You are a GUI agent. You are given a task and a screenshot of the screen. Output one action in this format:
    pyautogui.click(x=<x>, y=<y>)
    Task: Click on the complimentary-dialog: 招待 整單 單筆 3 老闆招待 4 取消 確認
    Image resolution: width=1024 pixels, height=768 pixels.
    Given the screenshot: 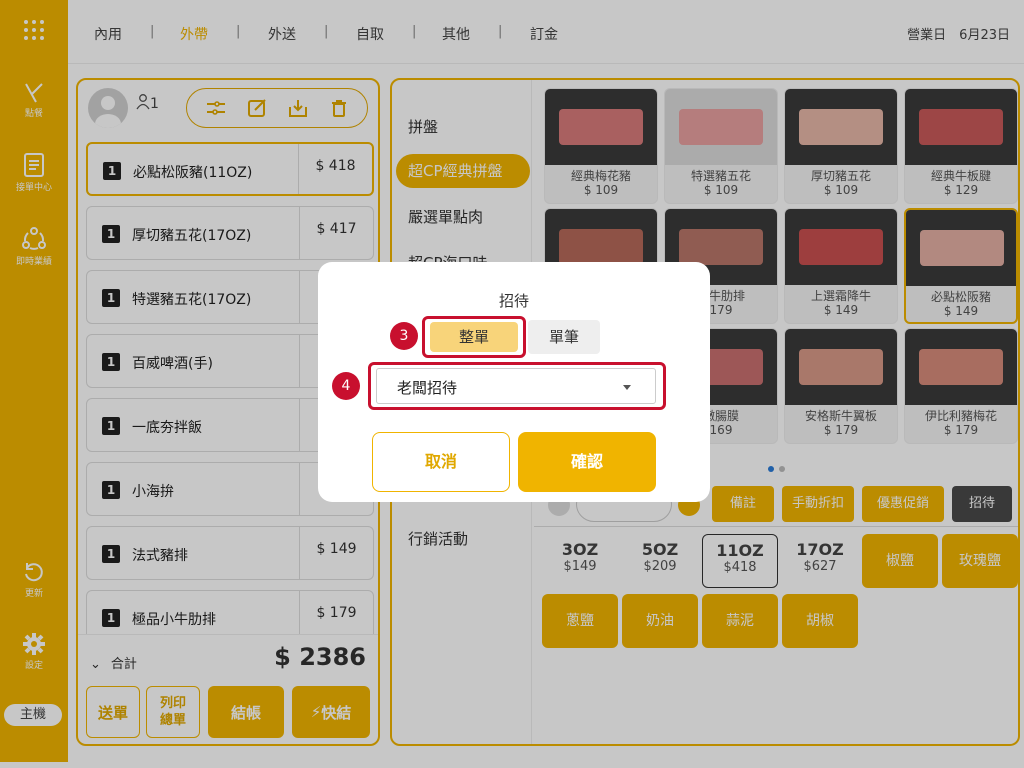 What is the action you would take?
    pyautogui.click(x=514, y=382)
    